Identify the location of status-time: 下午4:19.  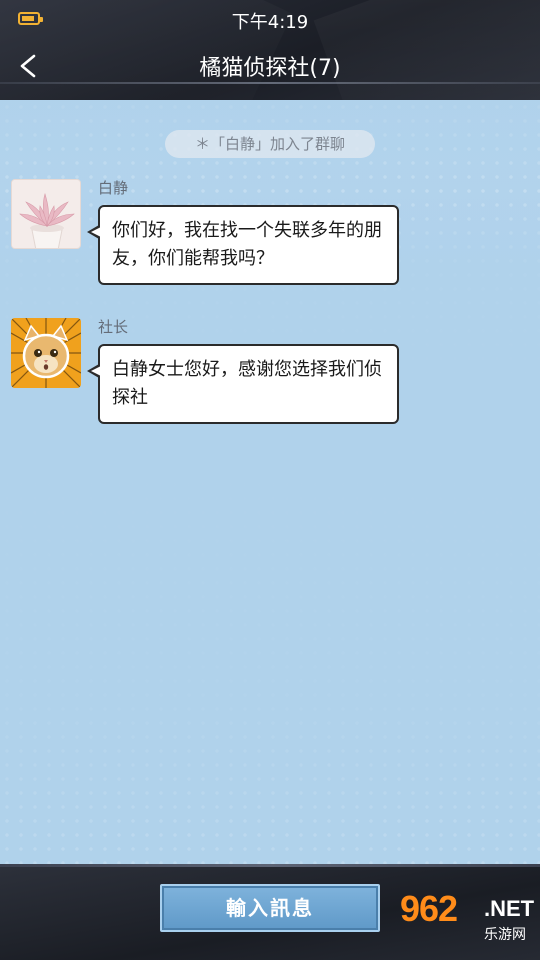
(270, 22).